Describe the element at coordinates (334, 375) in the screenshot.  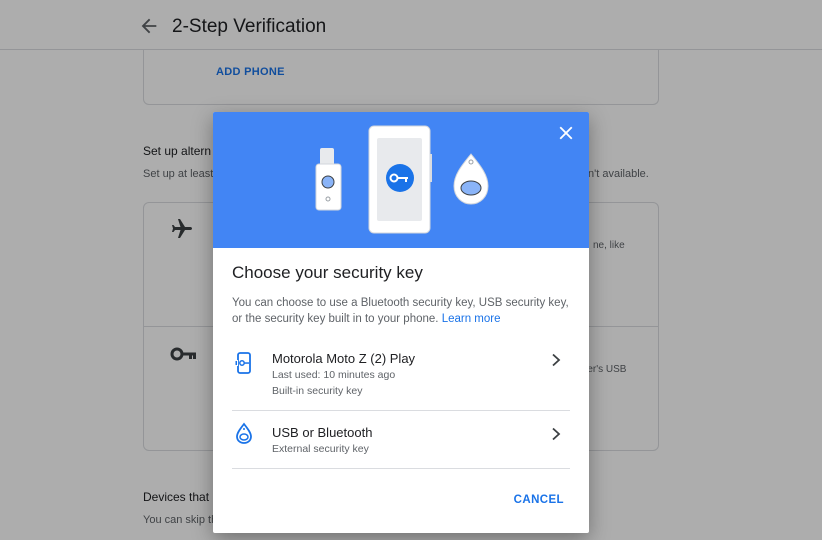
I see `option-last-used: Last used: 10 minutes ago` at that location.